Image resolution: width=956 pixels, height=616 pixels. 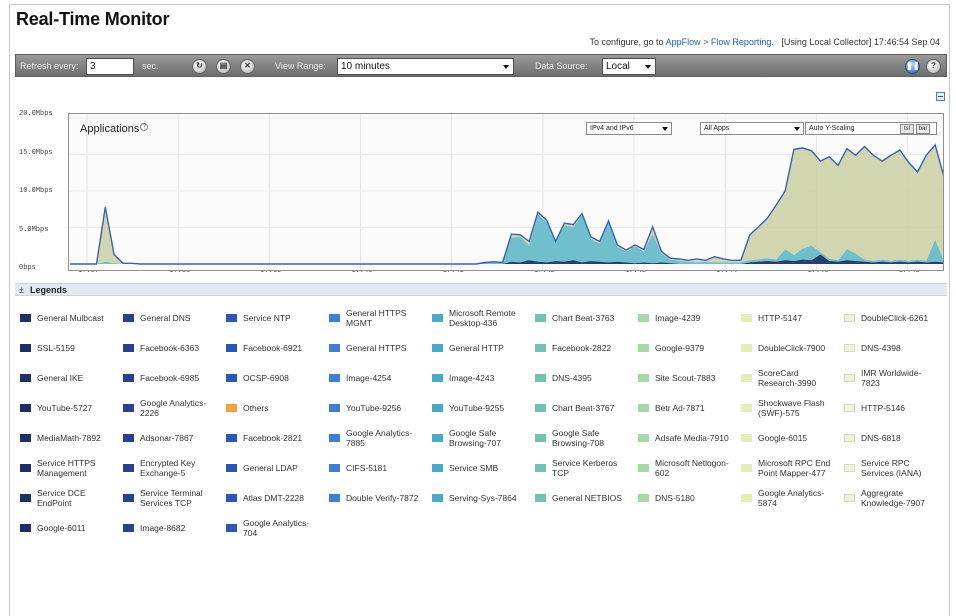 I want to click on pause-icon: ❚❚, so click(x=912, y=66).